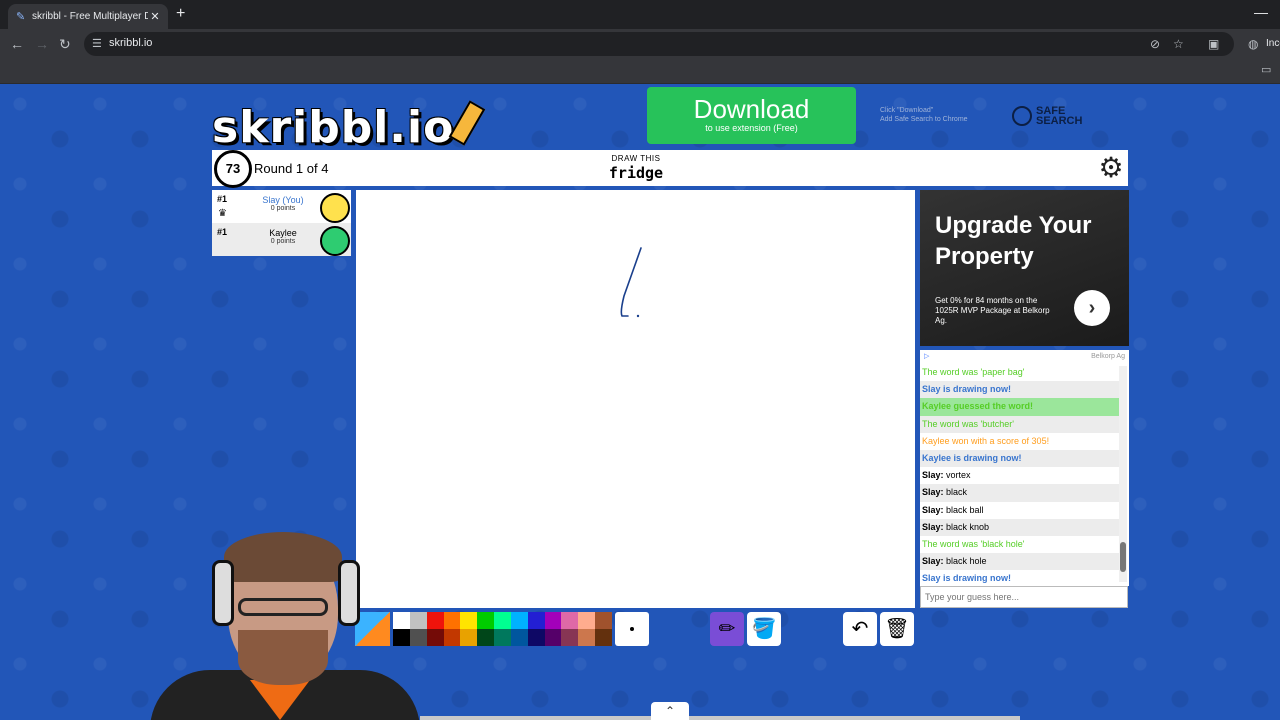  What do you see at coordinates (1019, 372) in the screenshot?
I see `chat-message: The word was 'paper bag'` at bounding box center [1019, 372].